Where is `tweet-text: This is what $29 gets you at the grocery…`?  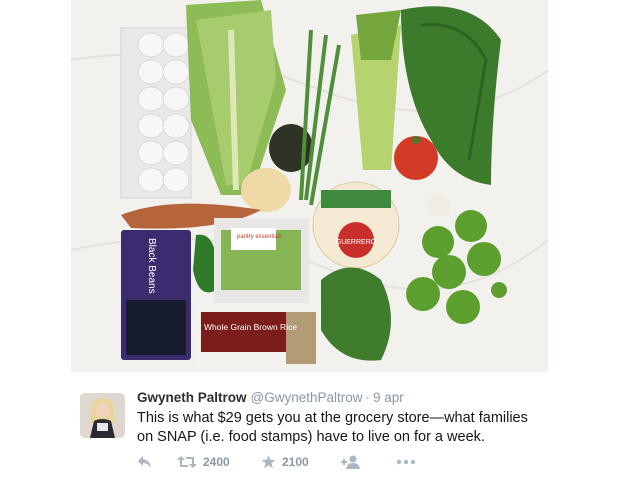 tweet-text: This is what $29 gets you at the grocery… is located at coordinates (332, 427).